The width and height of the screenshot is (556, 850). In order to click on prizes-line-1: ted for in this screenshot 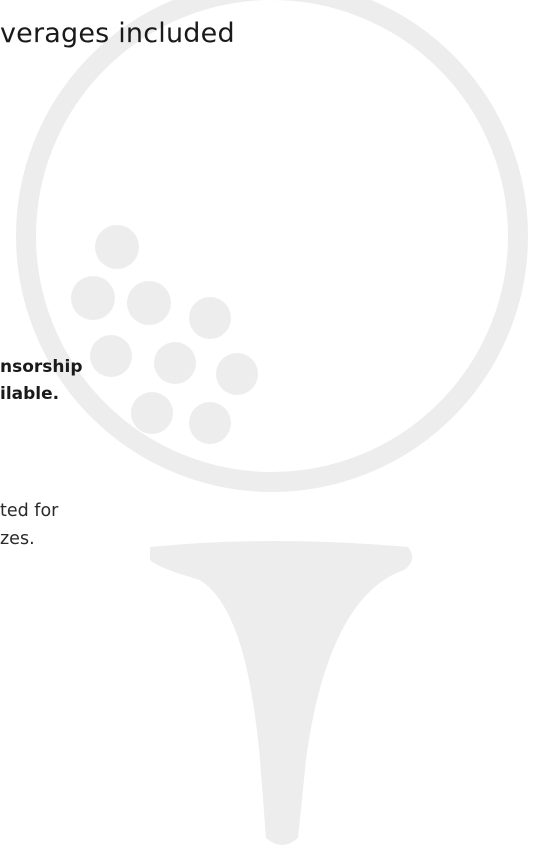, I will do `click(29, 511)`.